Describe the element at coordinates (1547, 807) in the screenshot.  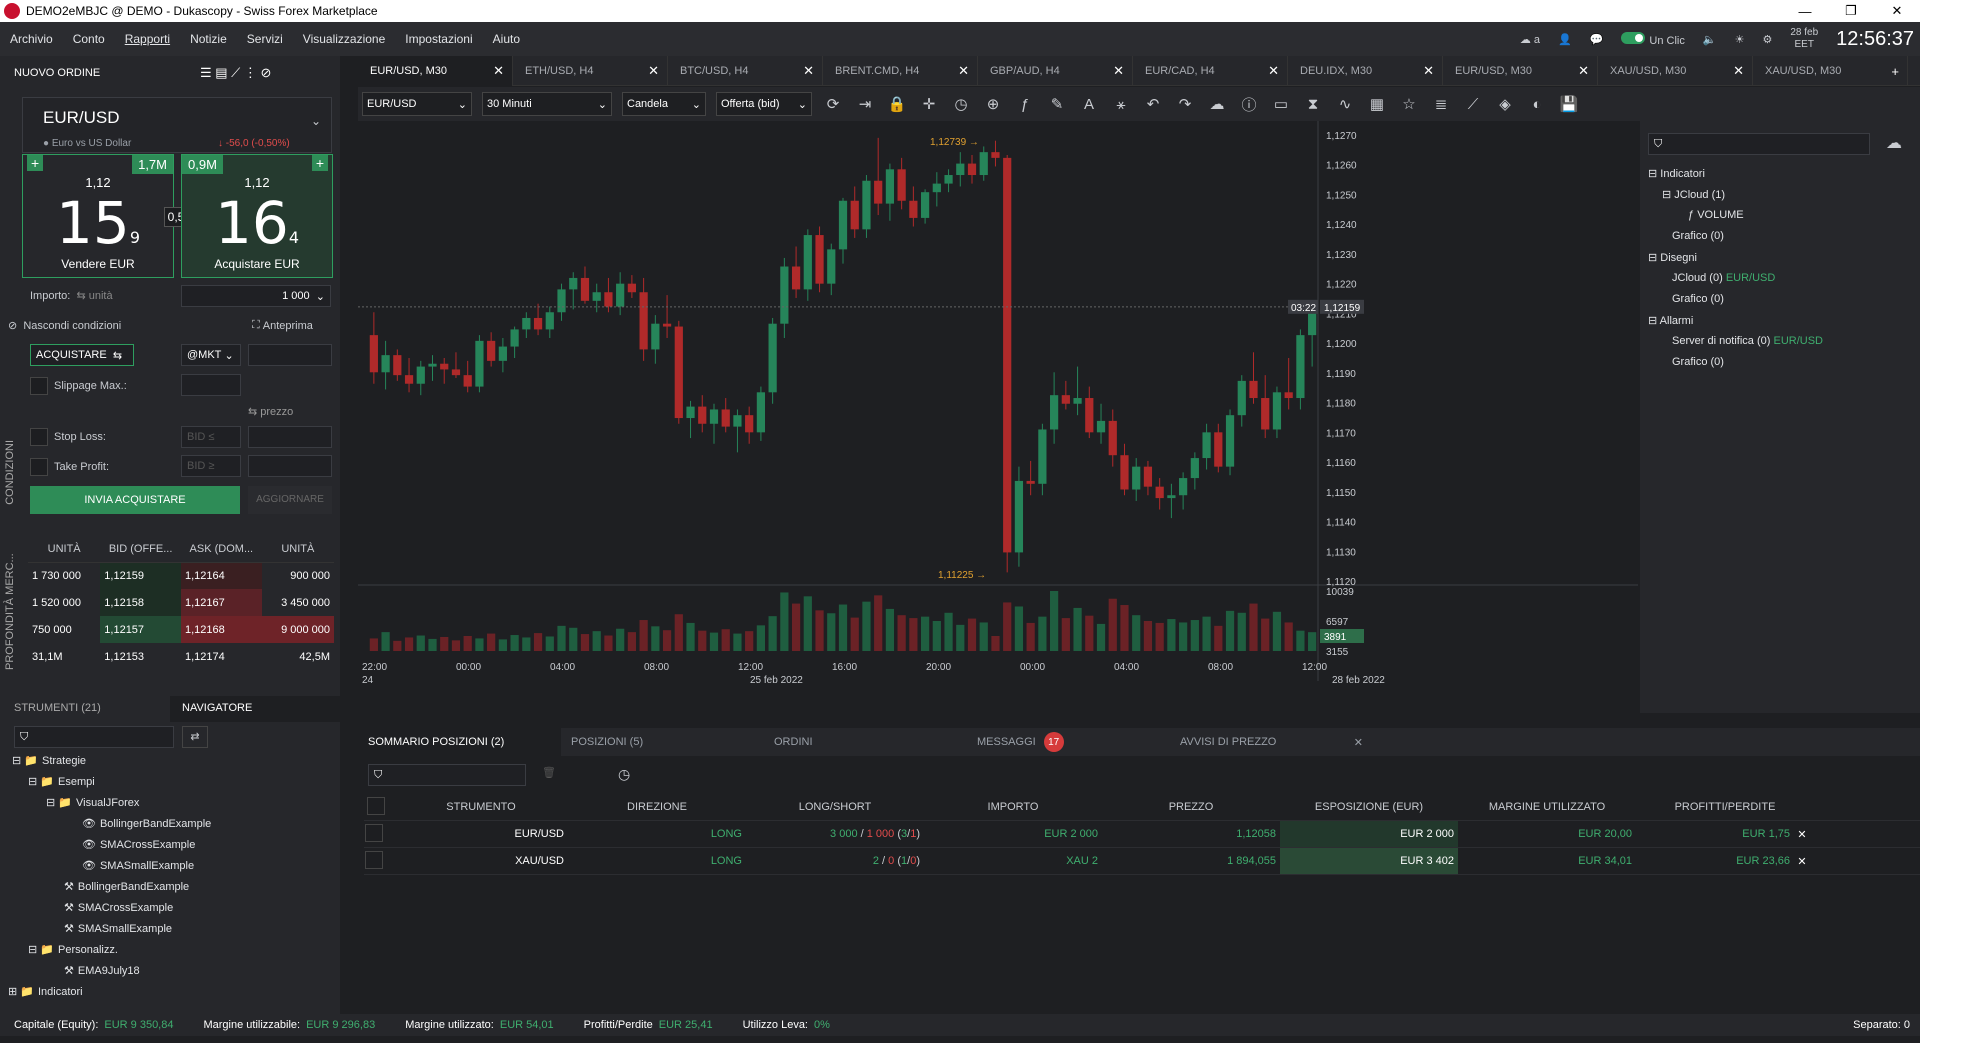
I see `col-header: MARGINE UTILIZZATO` at that location.